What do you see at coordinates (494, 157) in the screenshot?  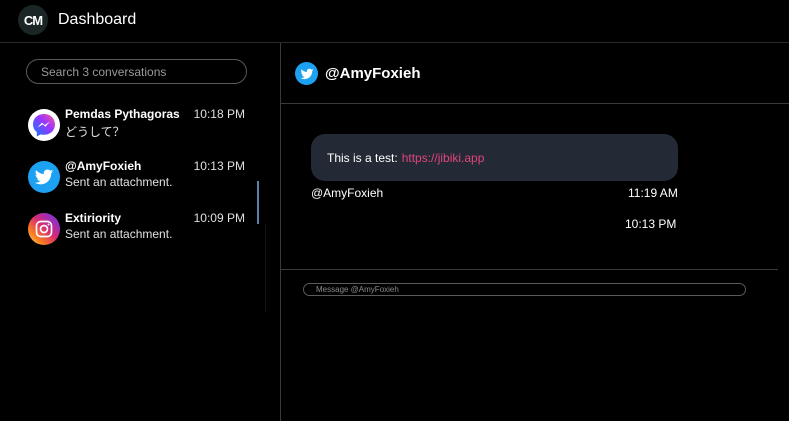 I see `message-bubble: This is a test: https://jibiki.app` at bounding box center [494, 157].